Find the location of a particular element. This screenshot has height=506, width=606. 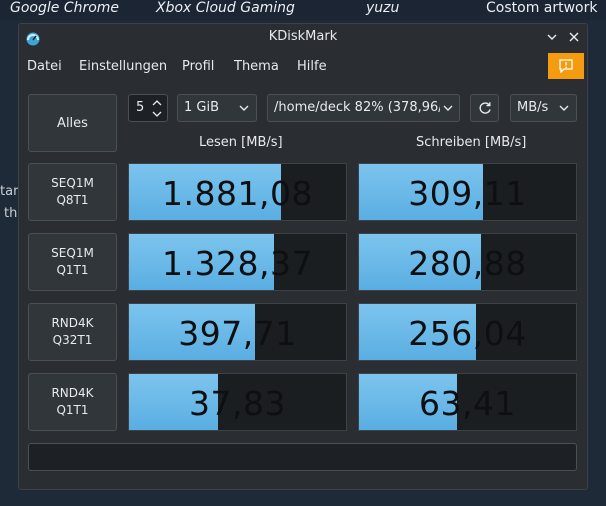

status-bar is located at coordinates (302, 457).